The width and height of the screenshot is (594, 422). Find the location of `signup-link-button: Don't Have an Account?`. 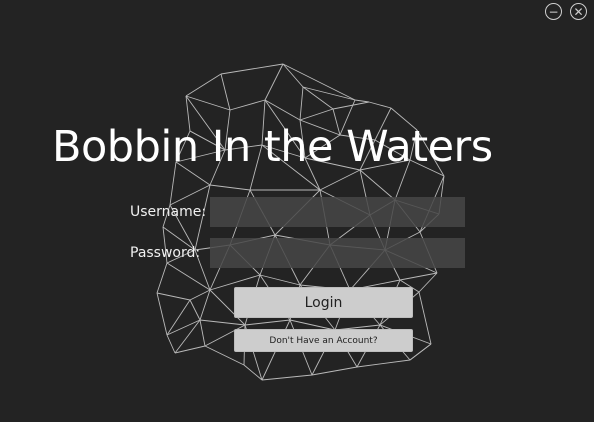

signup-link-button: Don't Have an Account? is located at coordinates (323, 340).